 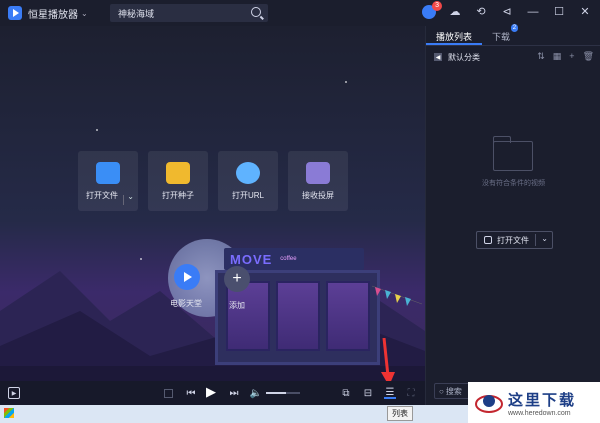 I want to click on tab-download: 下载 2, so click(x=501, y=34).